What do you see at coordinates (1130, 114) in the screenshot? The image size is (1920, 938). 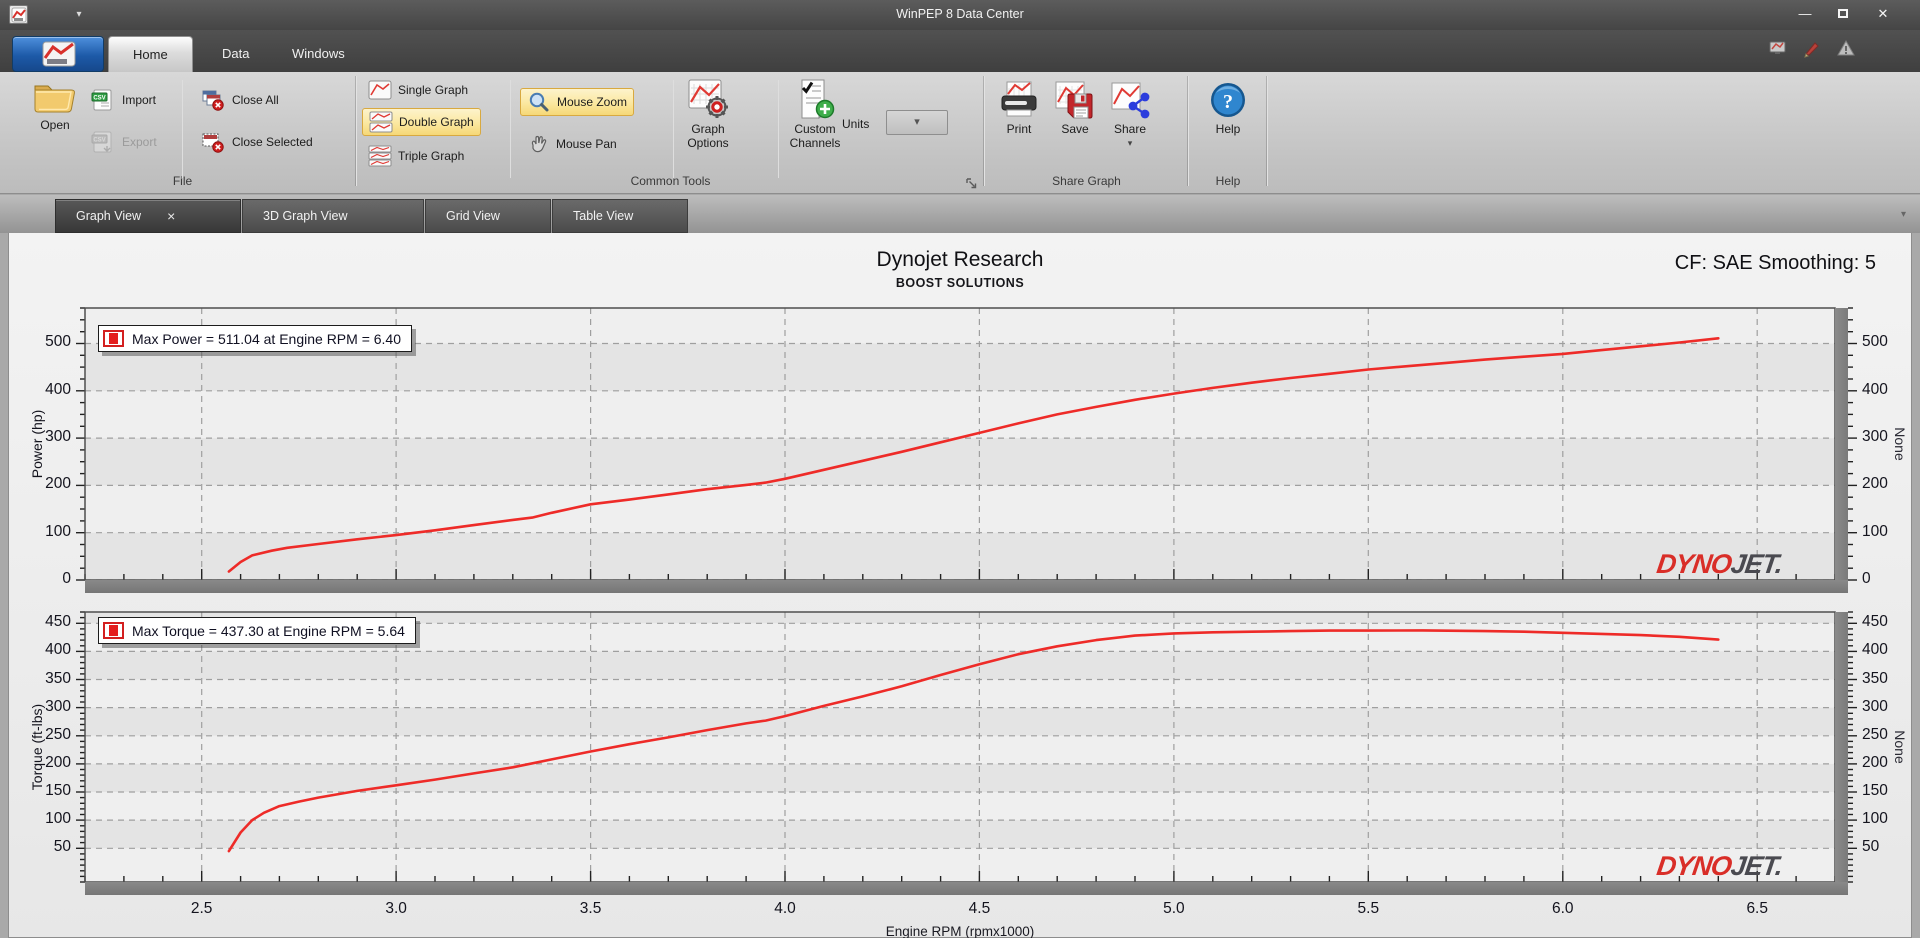 I see `share-button: Share ▾` at bounding box center [1130, 114].